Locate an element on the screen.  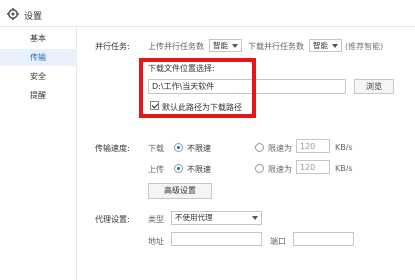
upload-limit-radio is located at coordinates (259, 168).